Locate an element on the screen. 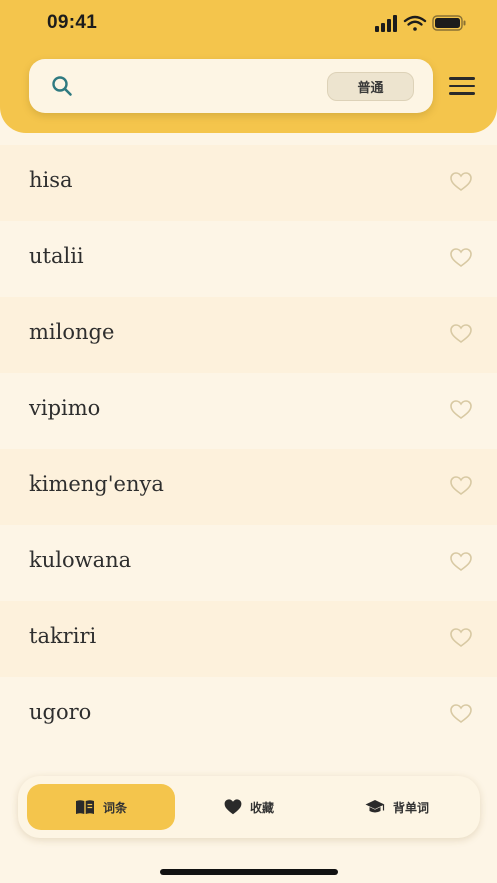  word-text: kulowana is located at coordinates (80, 560).